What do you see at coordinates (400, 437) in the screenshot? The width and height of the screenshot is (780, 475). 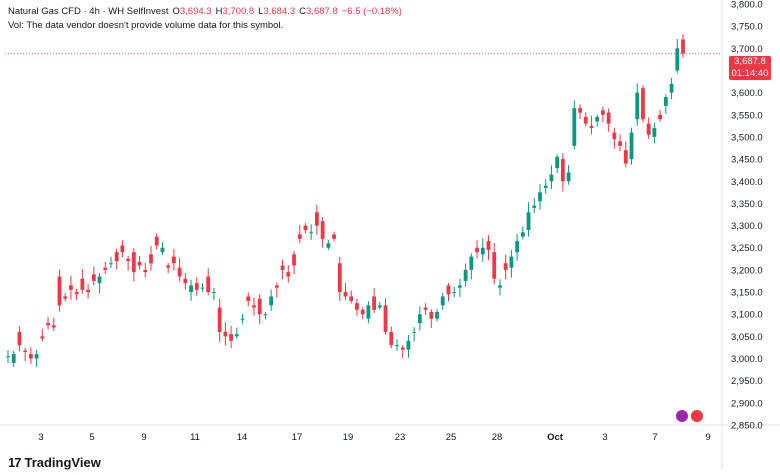 I see `x-tick-label: 23` at bounding box center [400, 437].